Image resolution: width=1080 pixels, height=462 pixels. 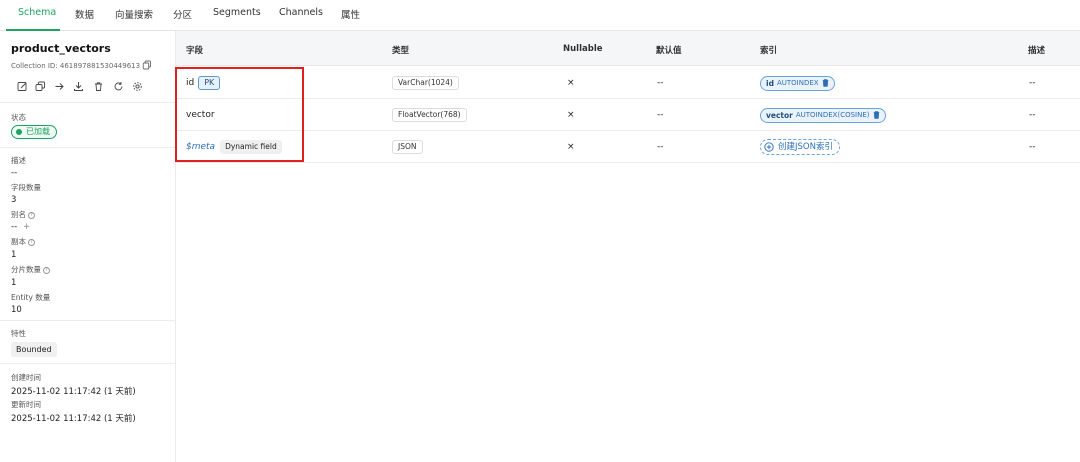 What do you see at coordinates (770, 83) in the screenshot?
I see `index-field: id` at bounding box center [770, 83].